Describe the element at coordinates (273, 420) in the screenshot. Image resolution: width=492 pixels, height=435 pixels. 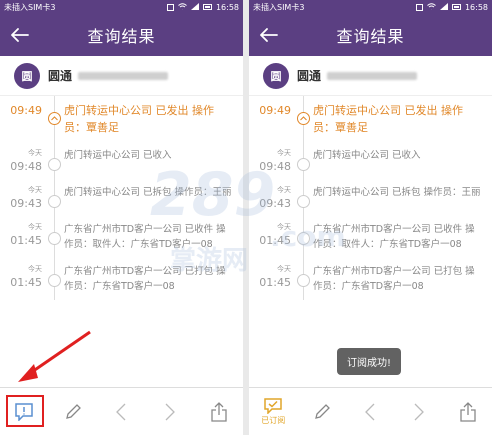
I see `subscribed-label: 已订阅` at that location.